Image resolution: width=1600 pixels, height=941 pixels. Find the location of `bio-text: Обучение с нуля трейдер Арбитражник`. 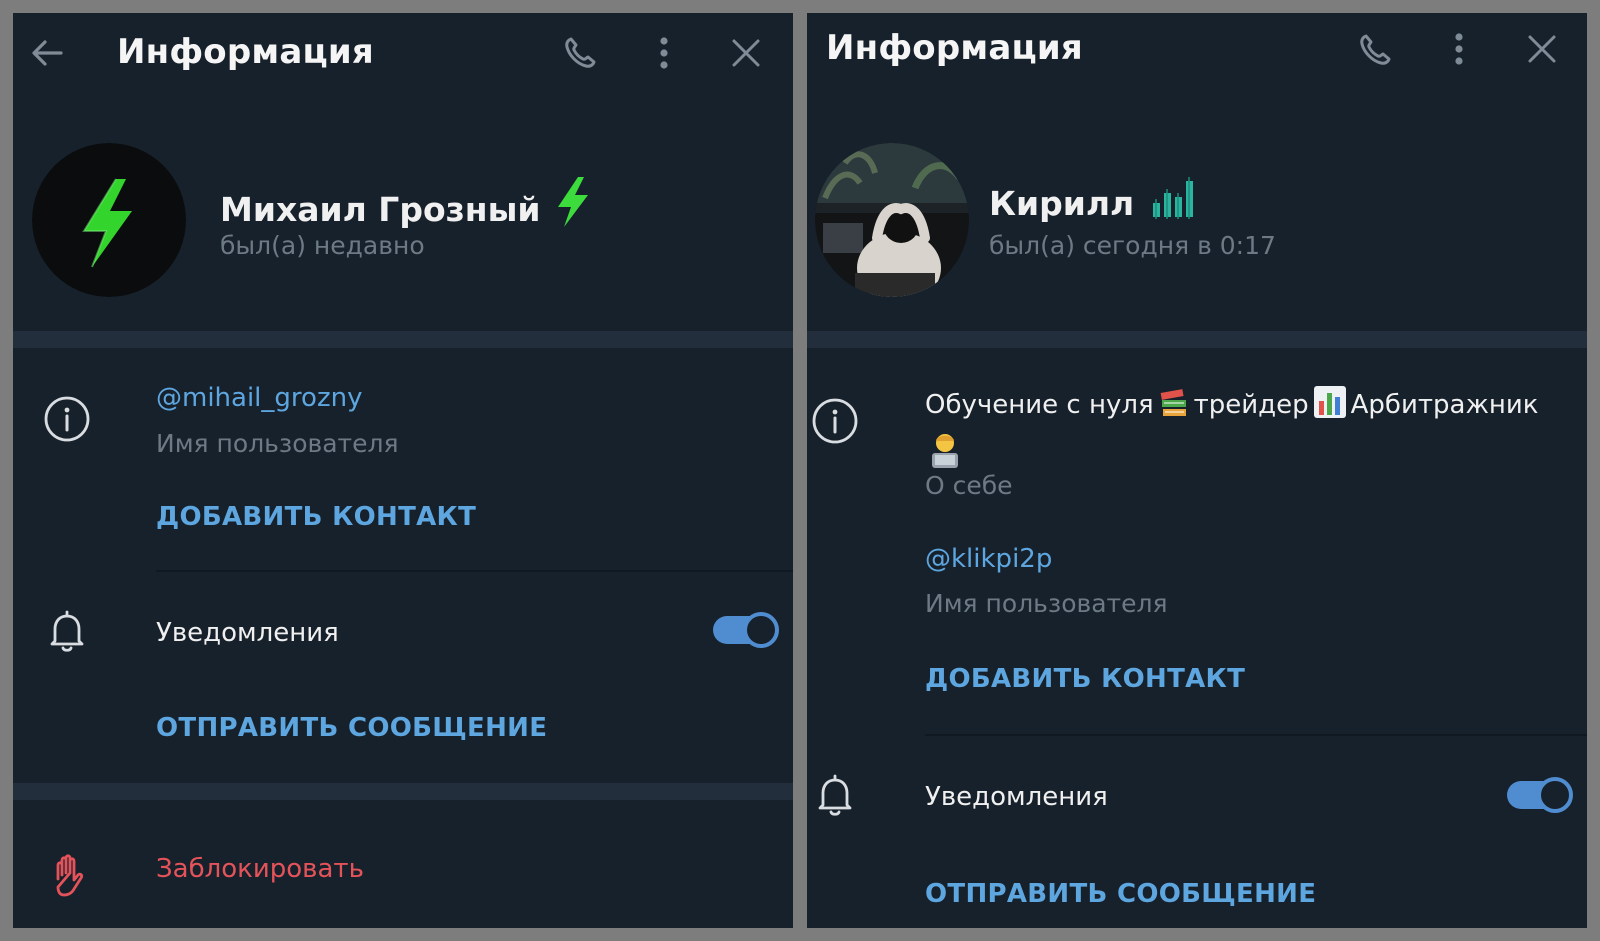

bio-text: Обучение с нуля трейдер Арбитражник is located at coordinates (1231, 433).